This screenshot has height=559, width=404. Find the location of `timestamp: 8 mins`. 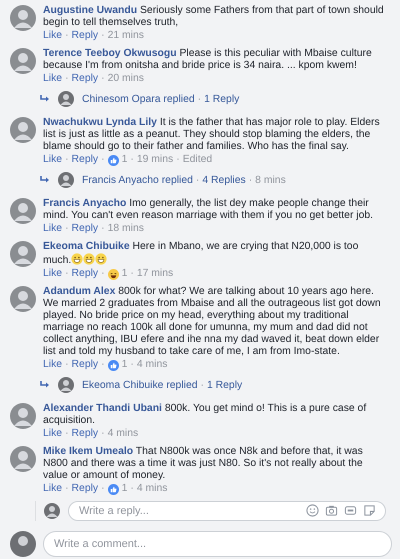

timestamp: 8 mins is located at coordinates (270, 180).